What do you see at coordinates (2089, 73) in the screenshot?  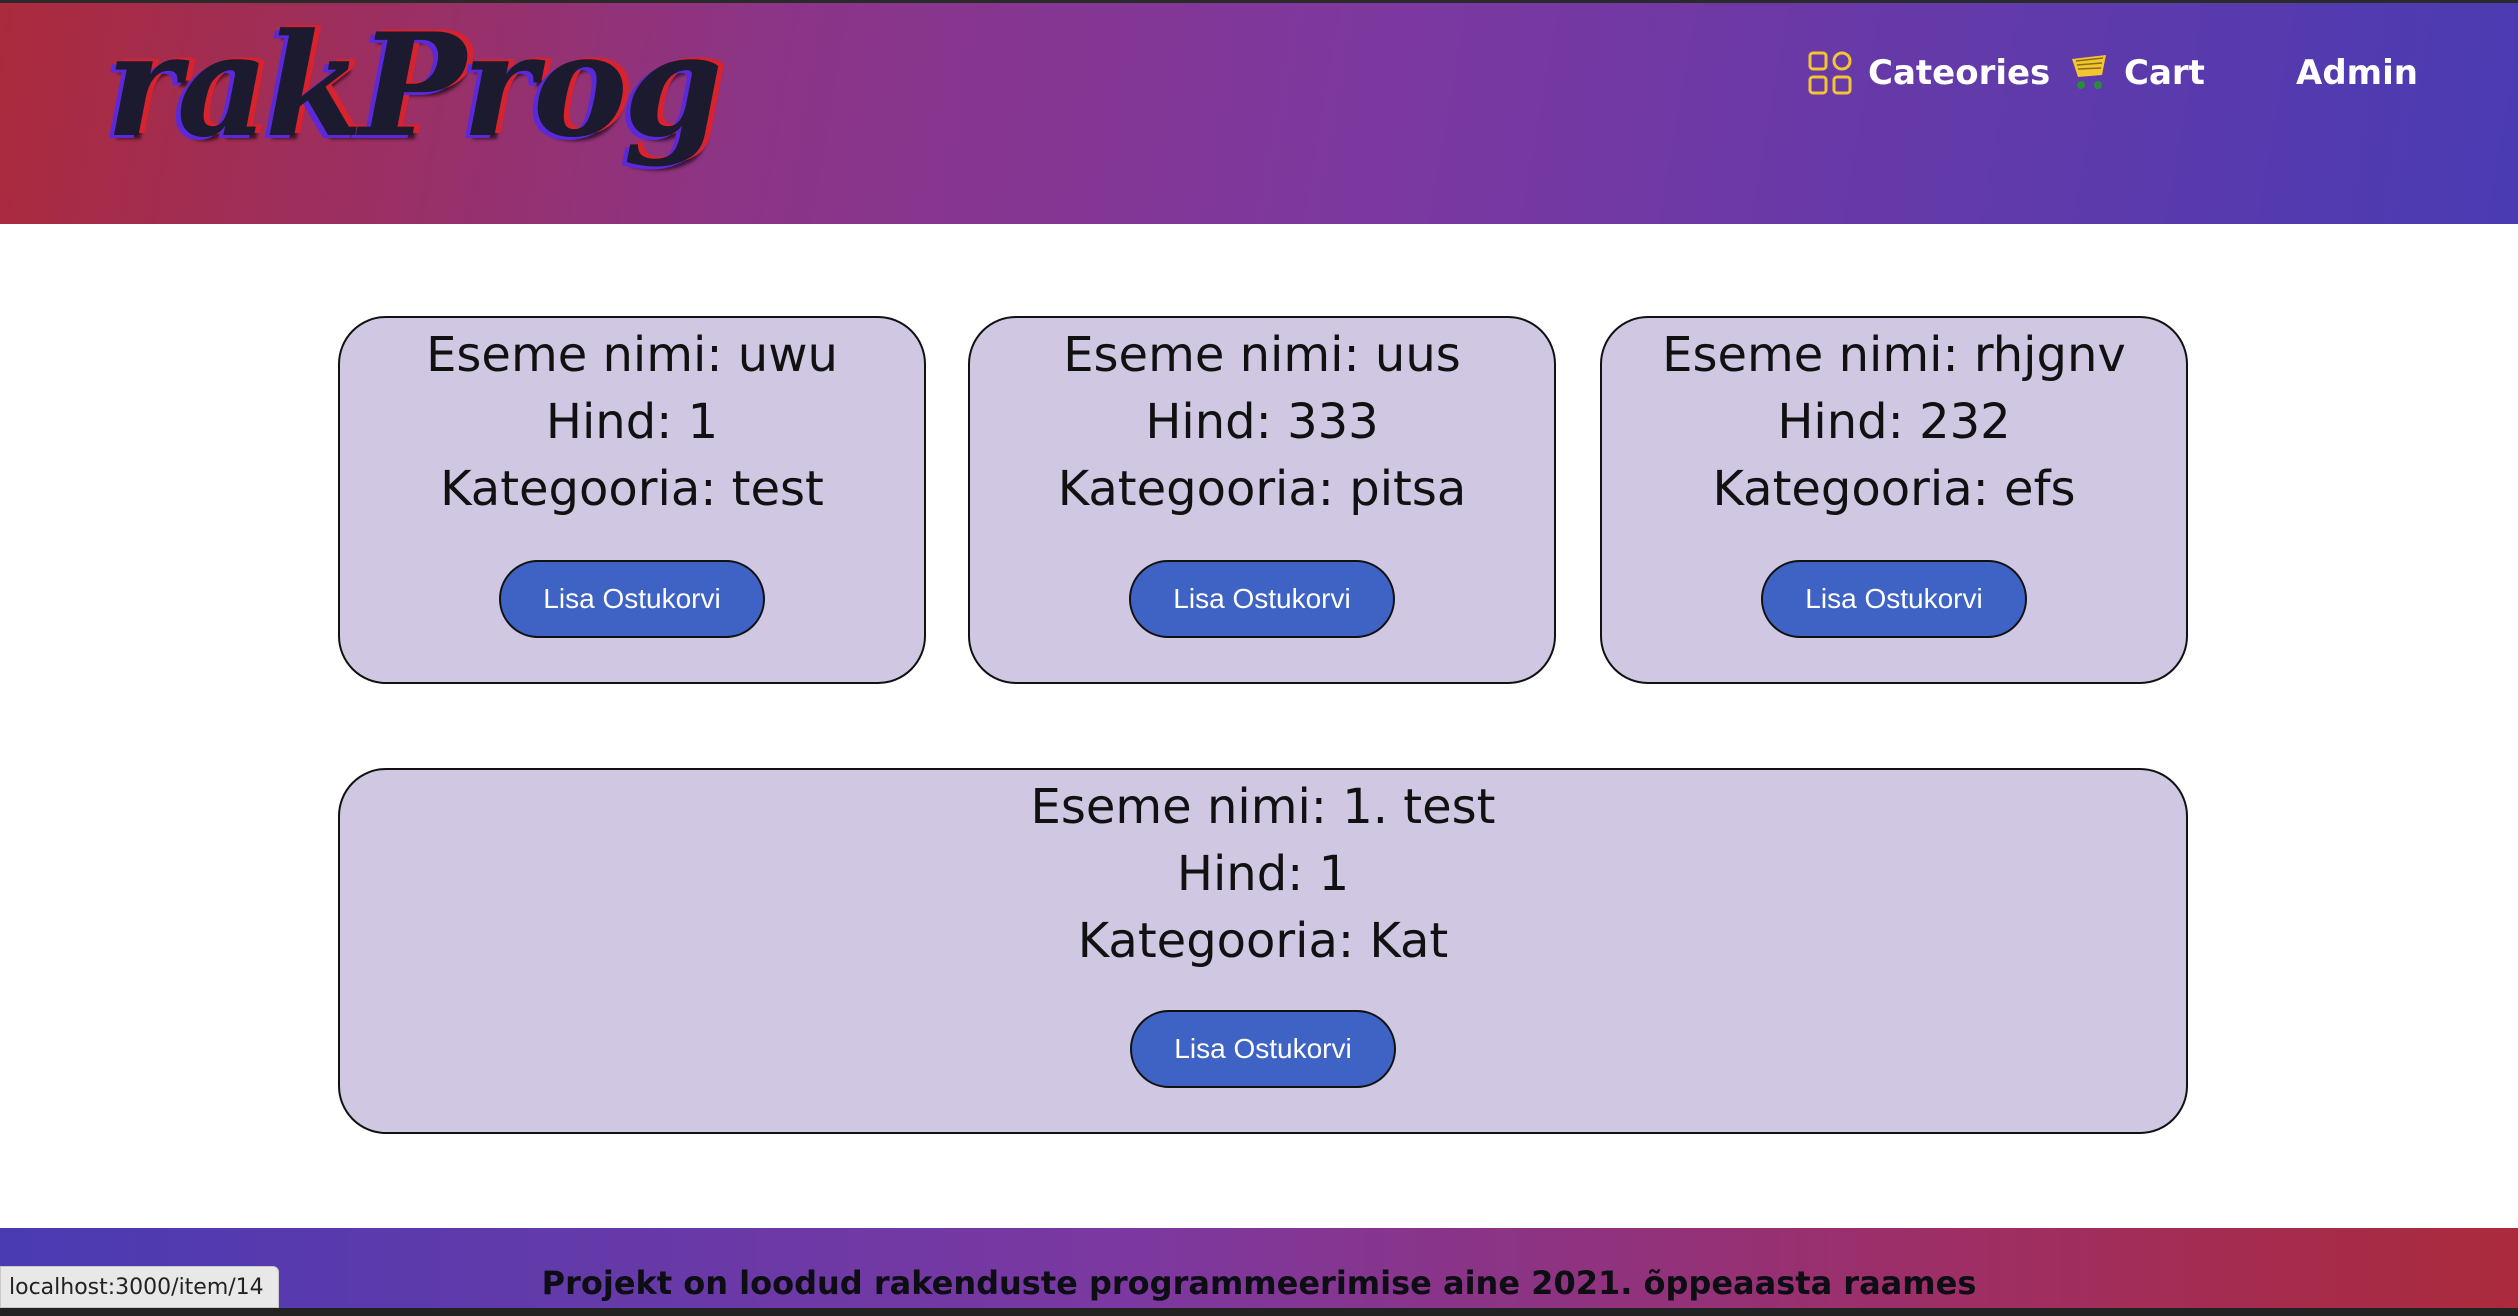 I see `cart-icon` at bounding box center [2089, 73].